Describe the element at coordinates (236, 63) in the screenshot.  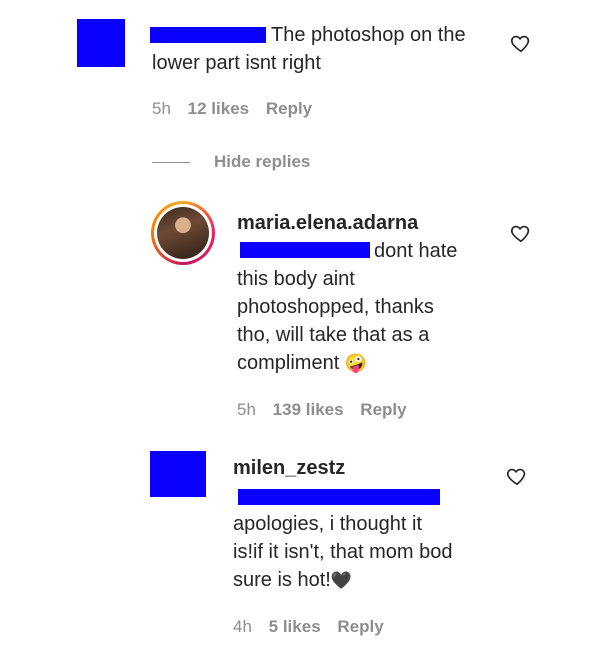
I see `comment1-text-line2: lower part isnt right` at that location.